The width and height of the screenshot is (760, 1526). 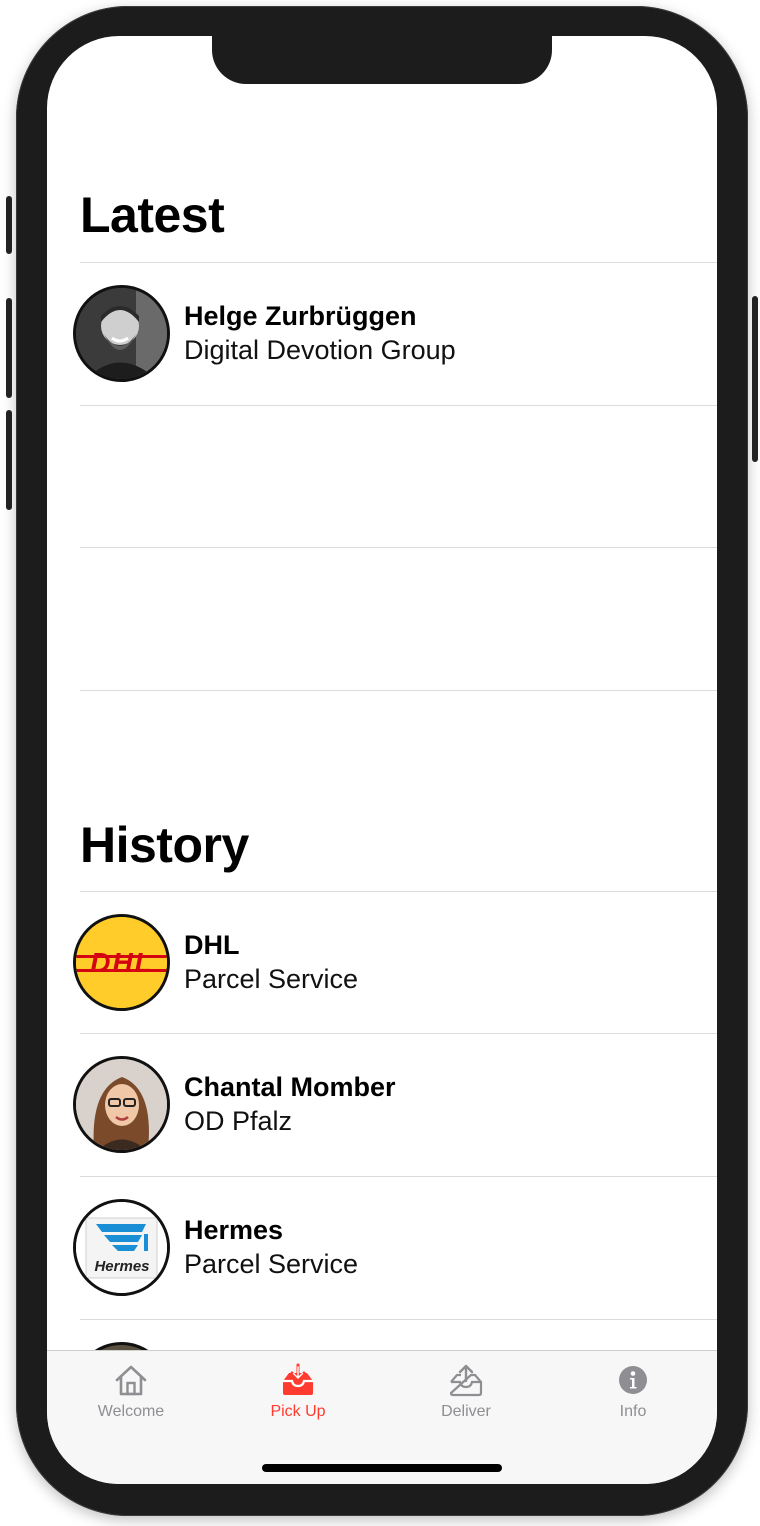 What do you see at coordinates (300, 316) in the screenshot?
I see `list-item-title: Helge Zurbrüggen` at bounding box center [300, 316].